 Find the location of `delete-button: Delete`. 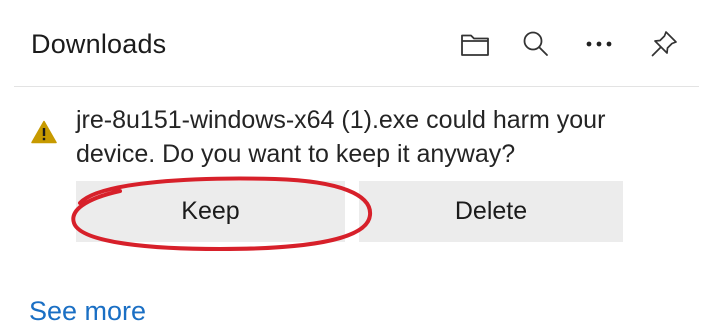

delete-button: Delete is located at coordinates (491, 211).